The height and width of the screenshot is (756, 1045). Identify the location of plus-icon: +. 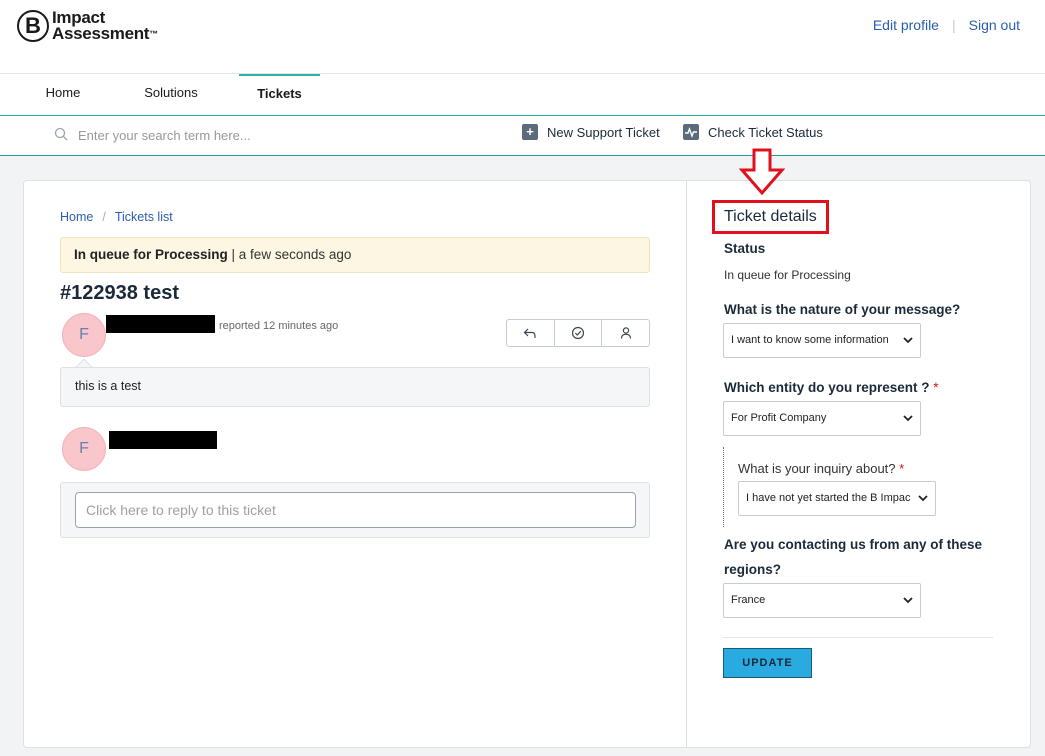
(530, 132).